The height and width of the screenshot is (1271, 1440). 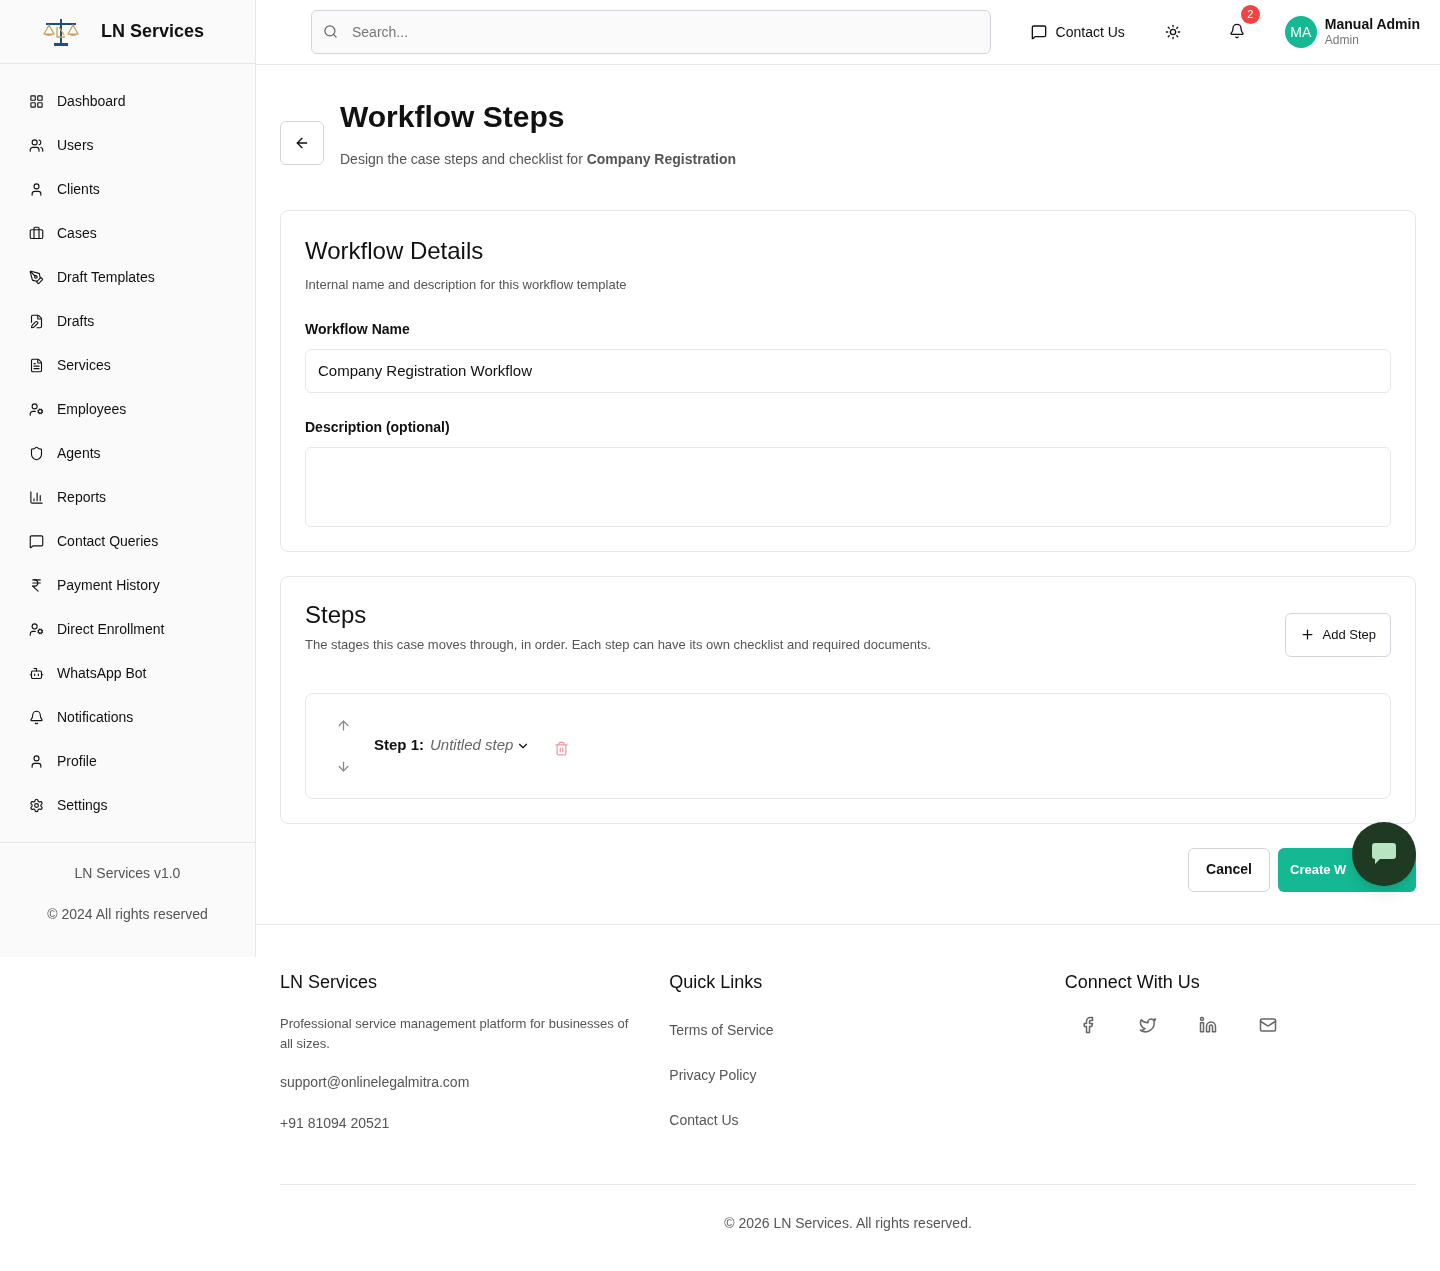 I want to click on card-description: The stages this case moves through, in order. Each step can have its own checklist and required documents., so click(x=618, y=644).